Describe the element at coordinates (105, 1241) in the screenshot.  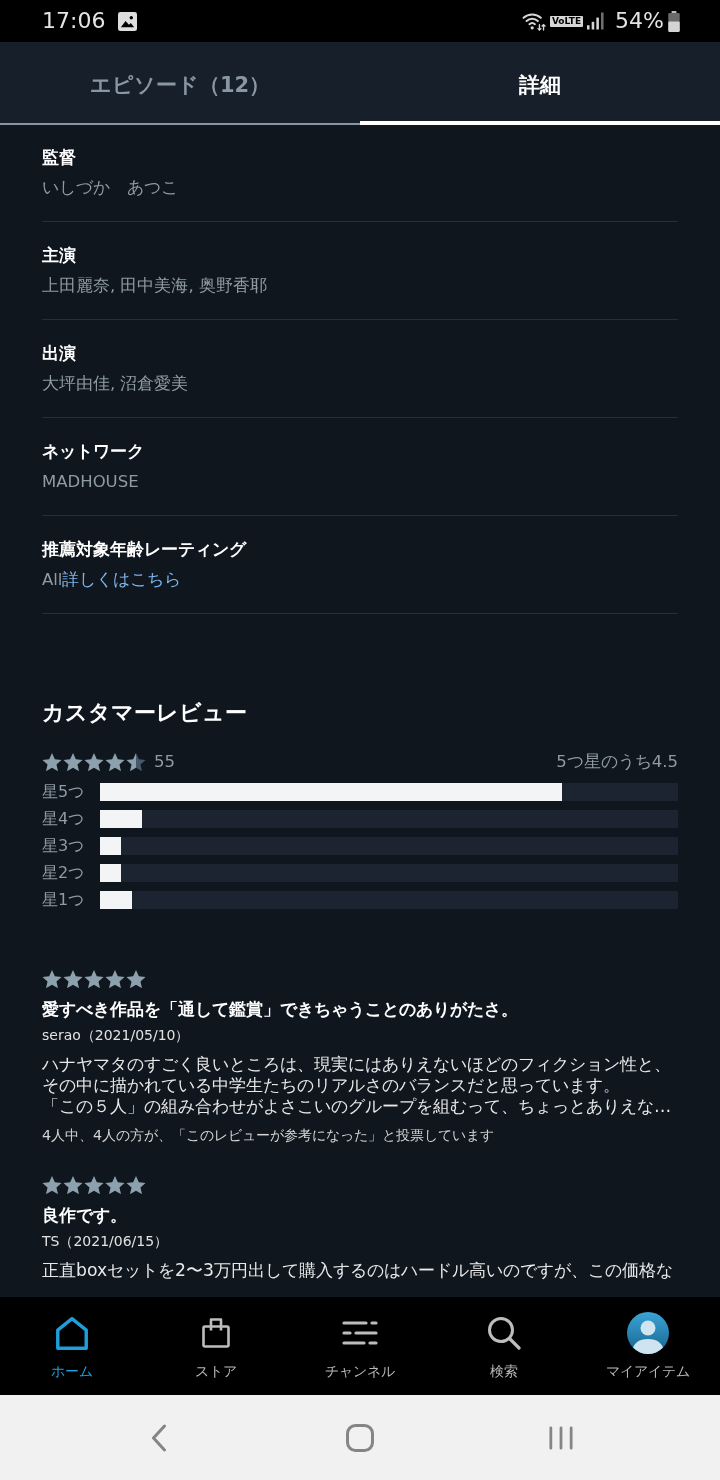
I see `review-author: TS（2021/06/15）` at that location.